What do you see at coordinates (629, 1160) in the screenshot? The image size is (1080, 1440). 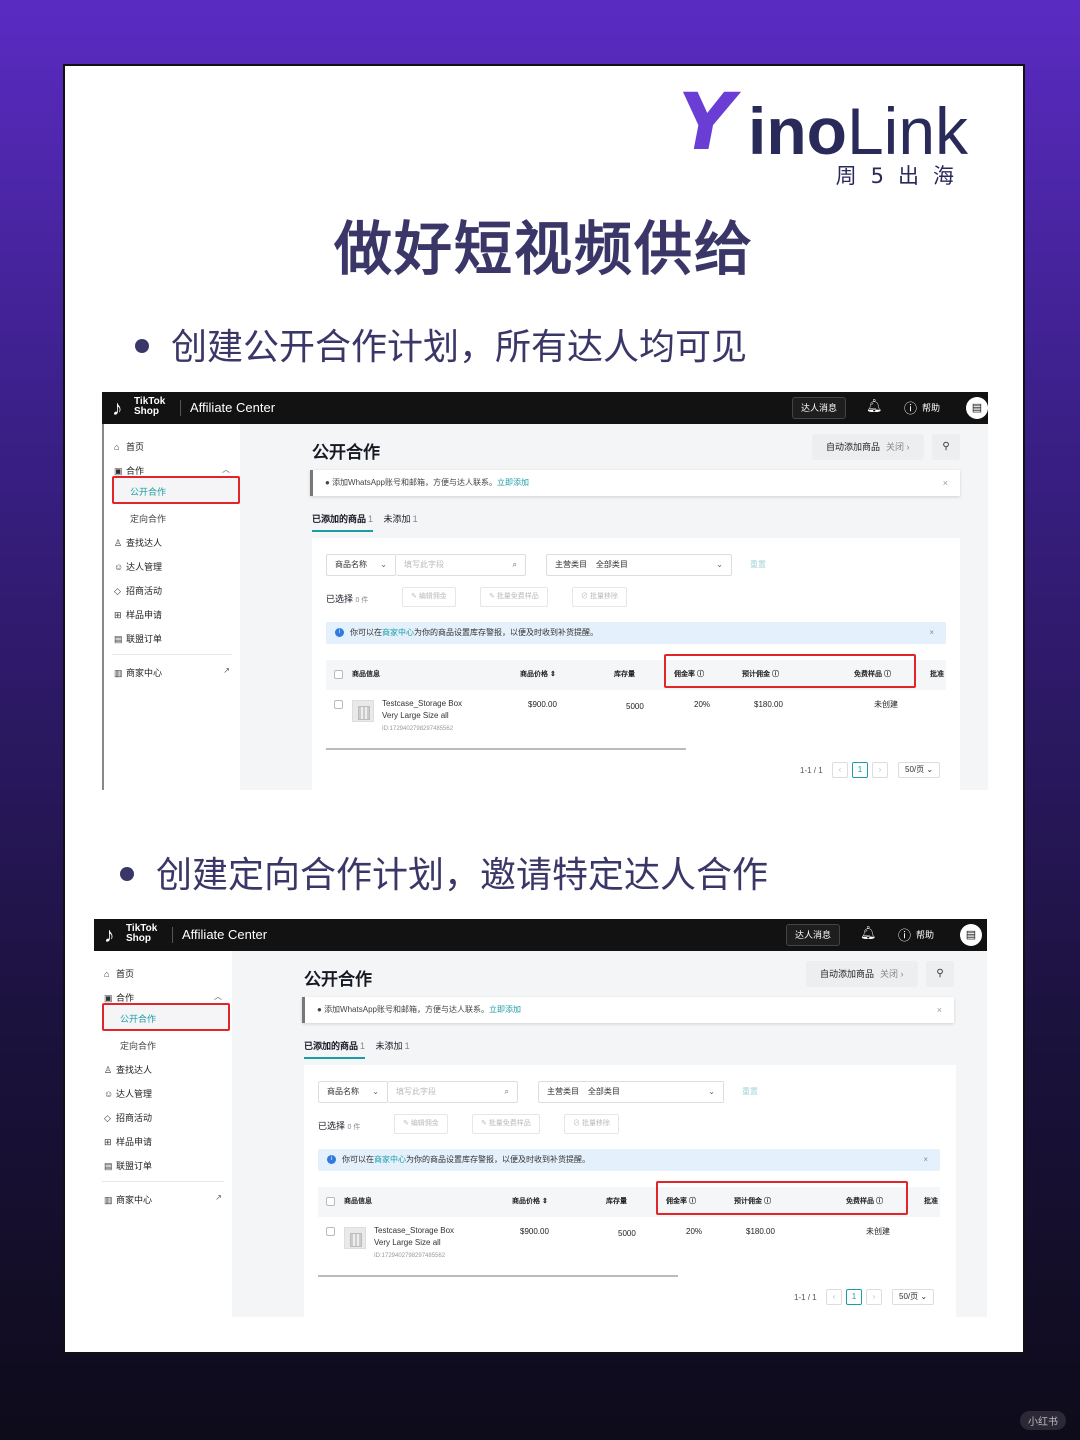 I see `stock-alert-info: i 你可以在商家中心为你的商品设置库存警报，以便及时收到补货提醒。 ×` at bounding box center [629, 1160].